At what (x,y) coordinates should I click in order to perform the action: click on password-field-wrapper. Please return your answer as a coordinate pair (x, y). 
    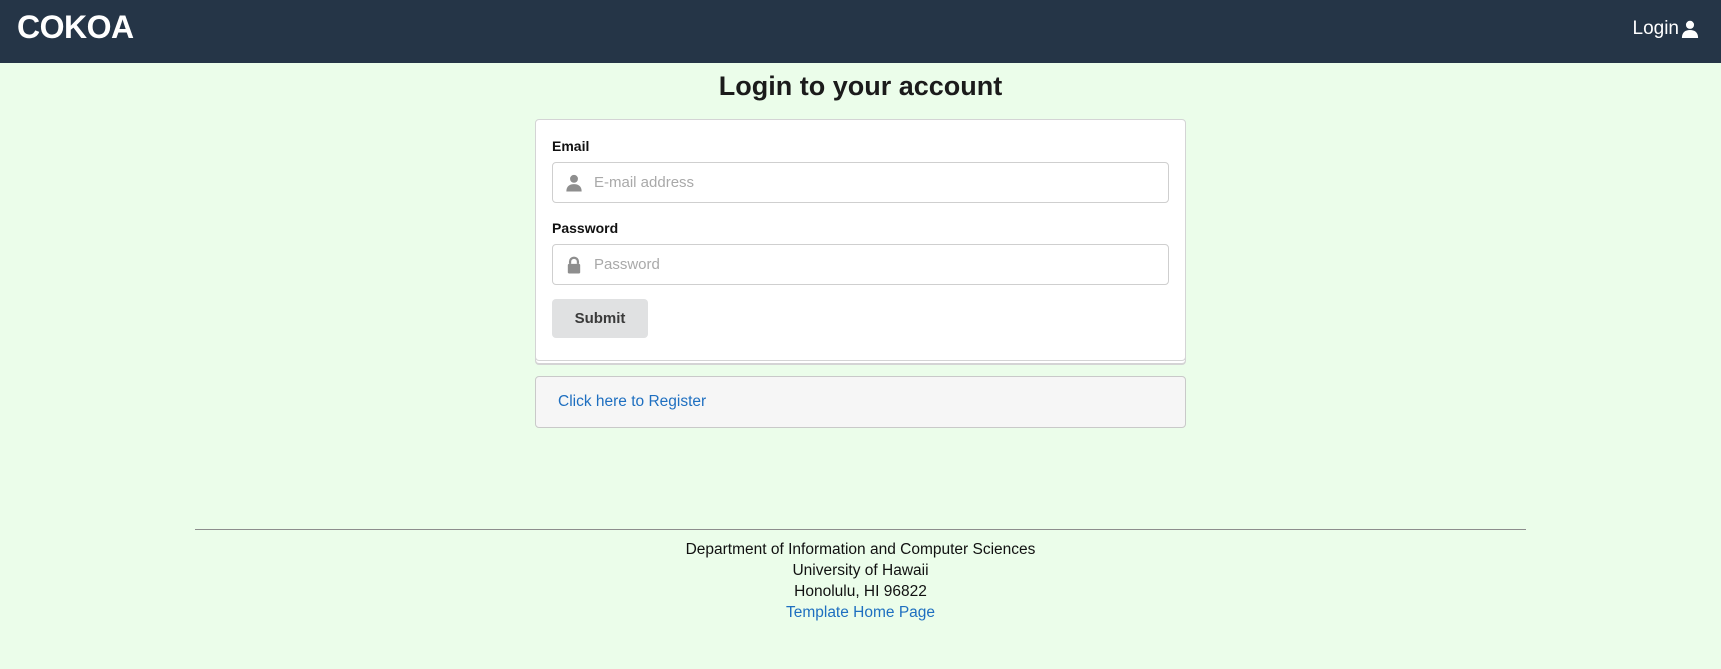
    Looking at the image, I should click on (860, 264).